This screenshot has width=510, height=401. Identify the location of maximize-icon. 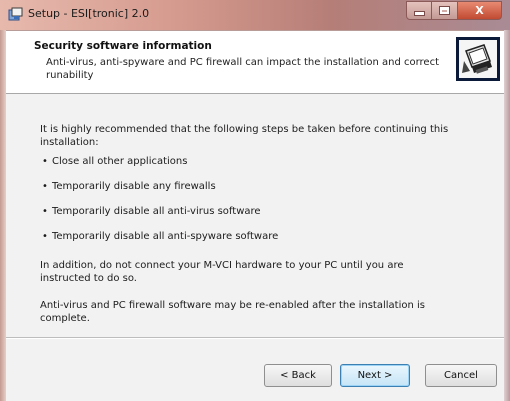
(444, 10).